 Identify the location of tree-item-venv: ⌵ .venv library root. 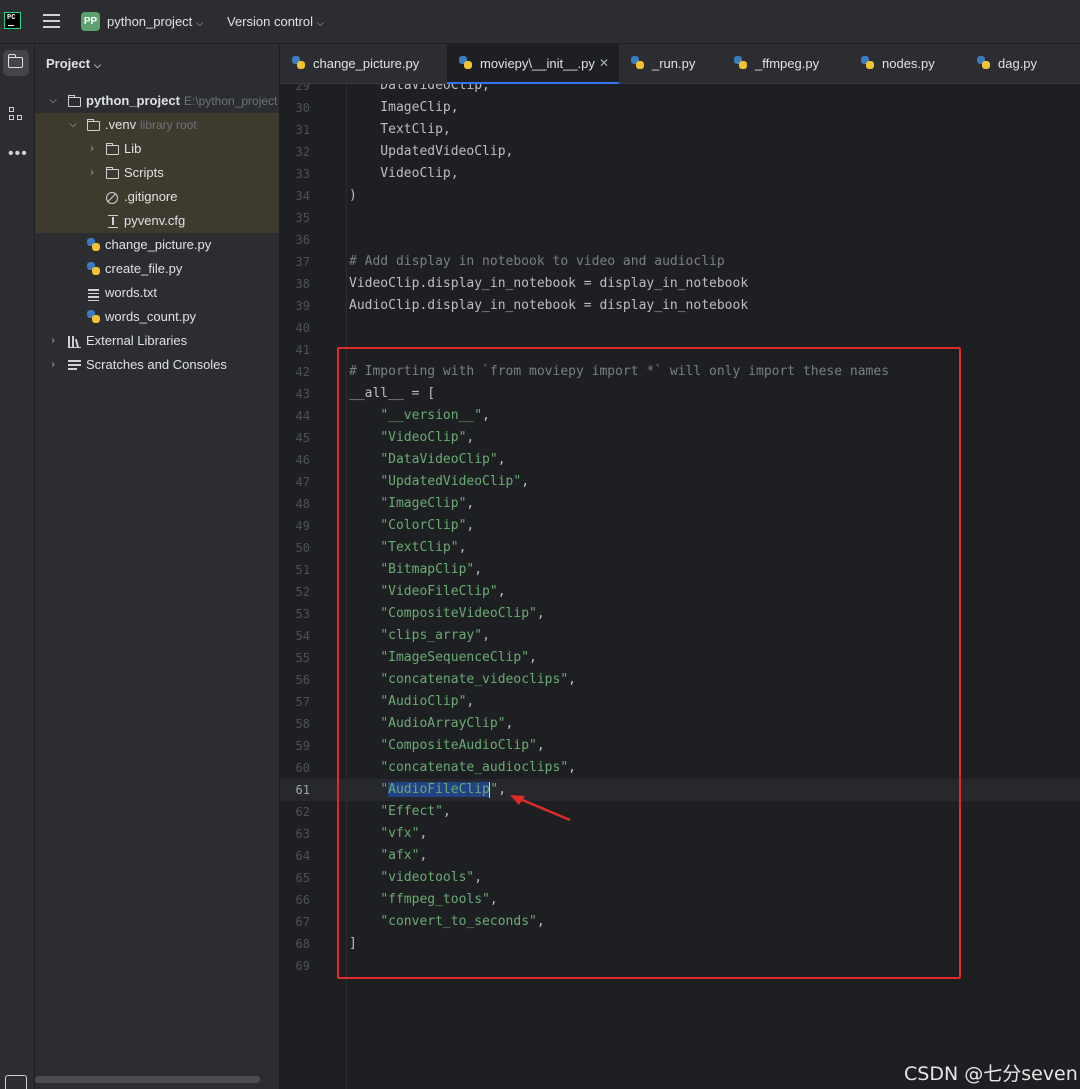
(157, 125).